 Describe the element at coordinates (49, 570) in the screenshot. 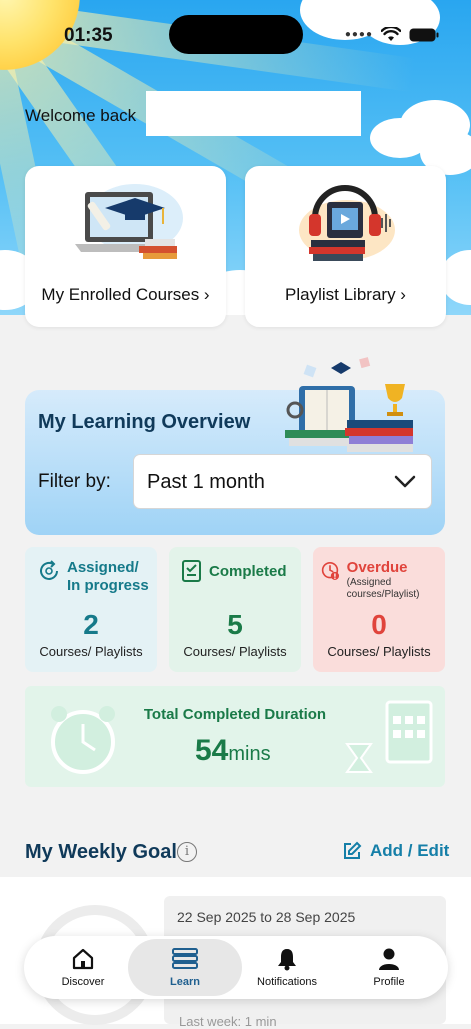

I see `refresh-progress-icon` at that location.